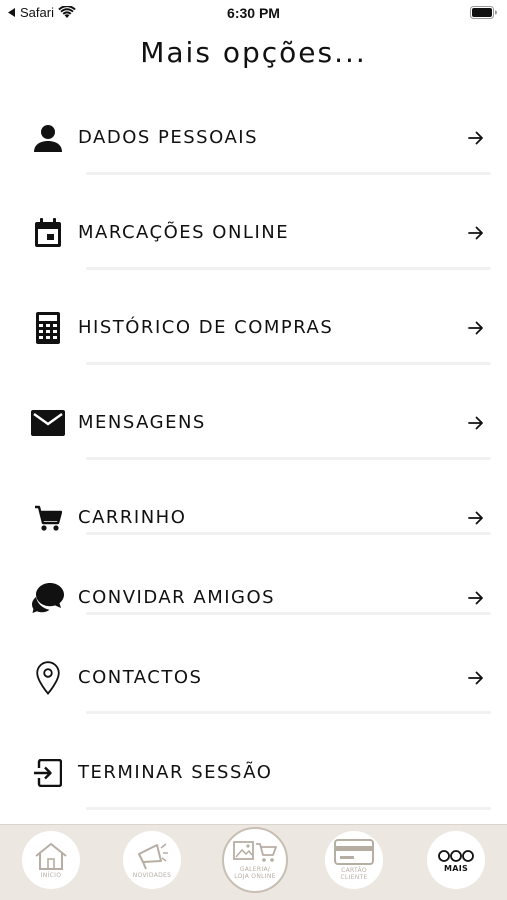 The width and height of the screenshot is (507, 900). I want to click on menu-item-carrinho: CARRINHO, so click(253, 535).